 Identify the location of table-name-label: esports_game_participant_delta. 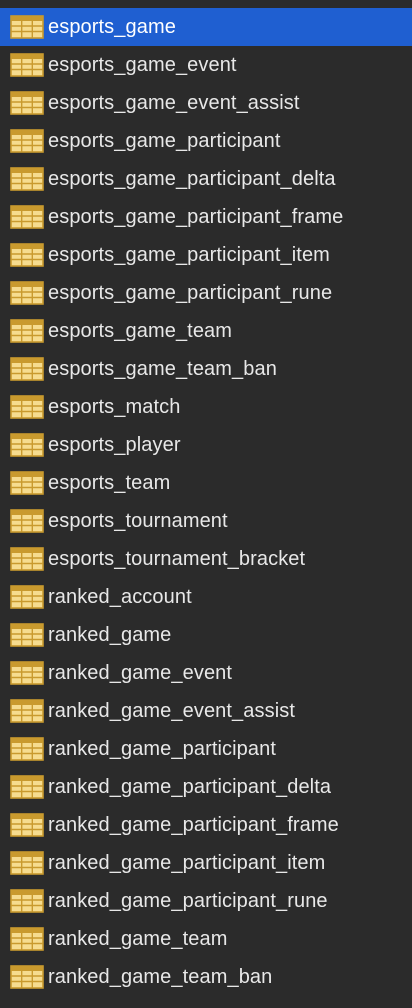
(192, 179).